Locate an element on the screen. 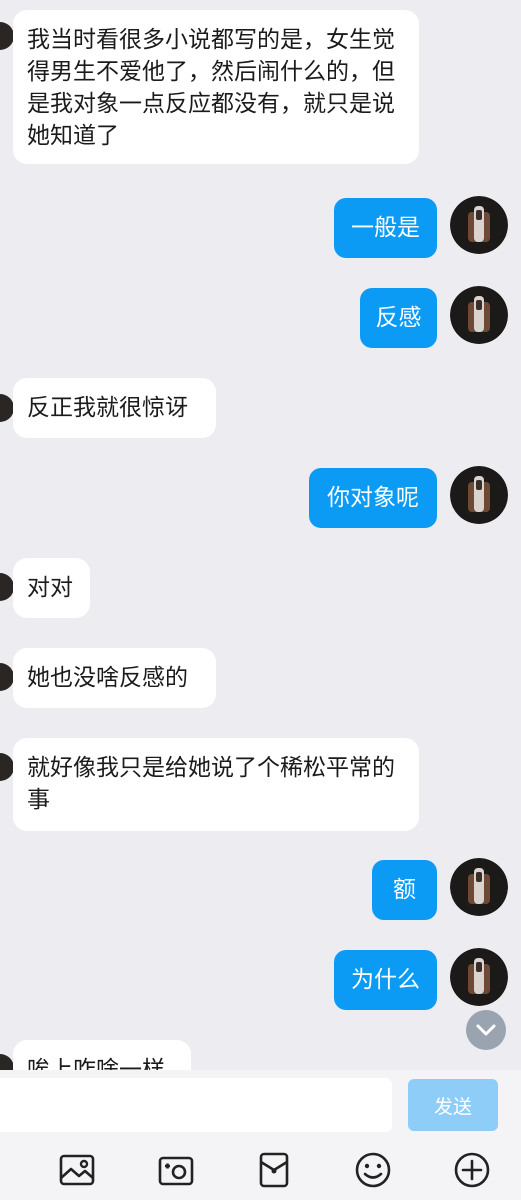 The width and height of the screenshot is (521, 1200). message-text: 为什么 is located at coordinates (385, 980).